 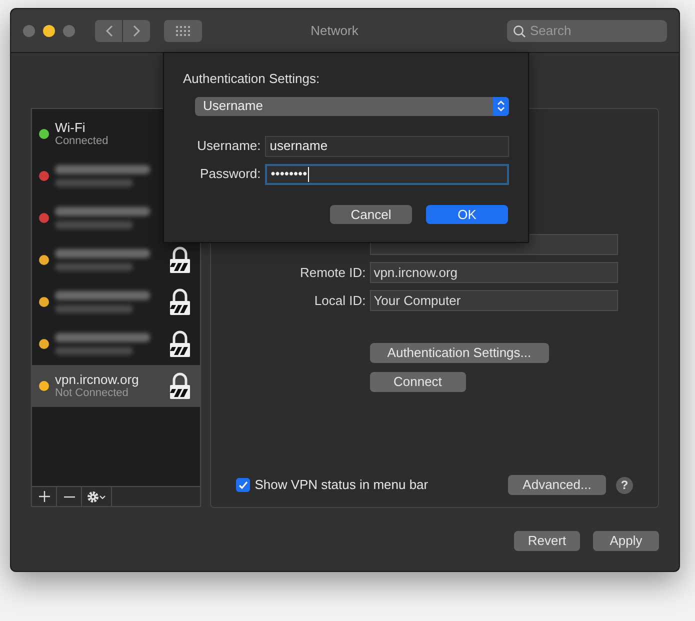 What do you see at coordinates (332, 273) in the screenshot?
I see `field-label: Remote ID:` at bounding box center [332, 273].